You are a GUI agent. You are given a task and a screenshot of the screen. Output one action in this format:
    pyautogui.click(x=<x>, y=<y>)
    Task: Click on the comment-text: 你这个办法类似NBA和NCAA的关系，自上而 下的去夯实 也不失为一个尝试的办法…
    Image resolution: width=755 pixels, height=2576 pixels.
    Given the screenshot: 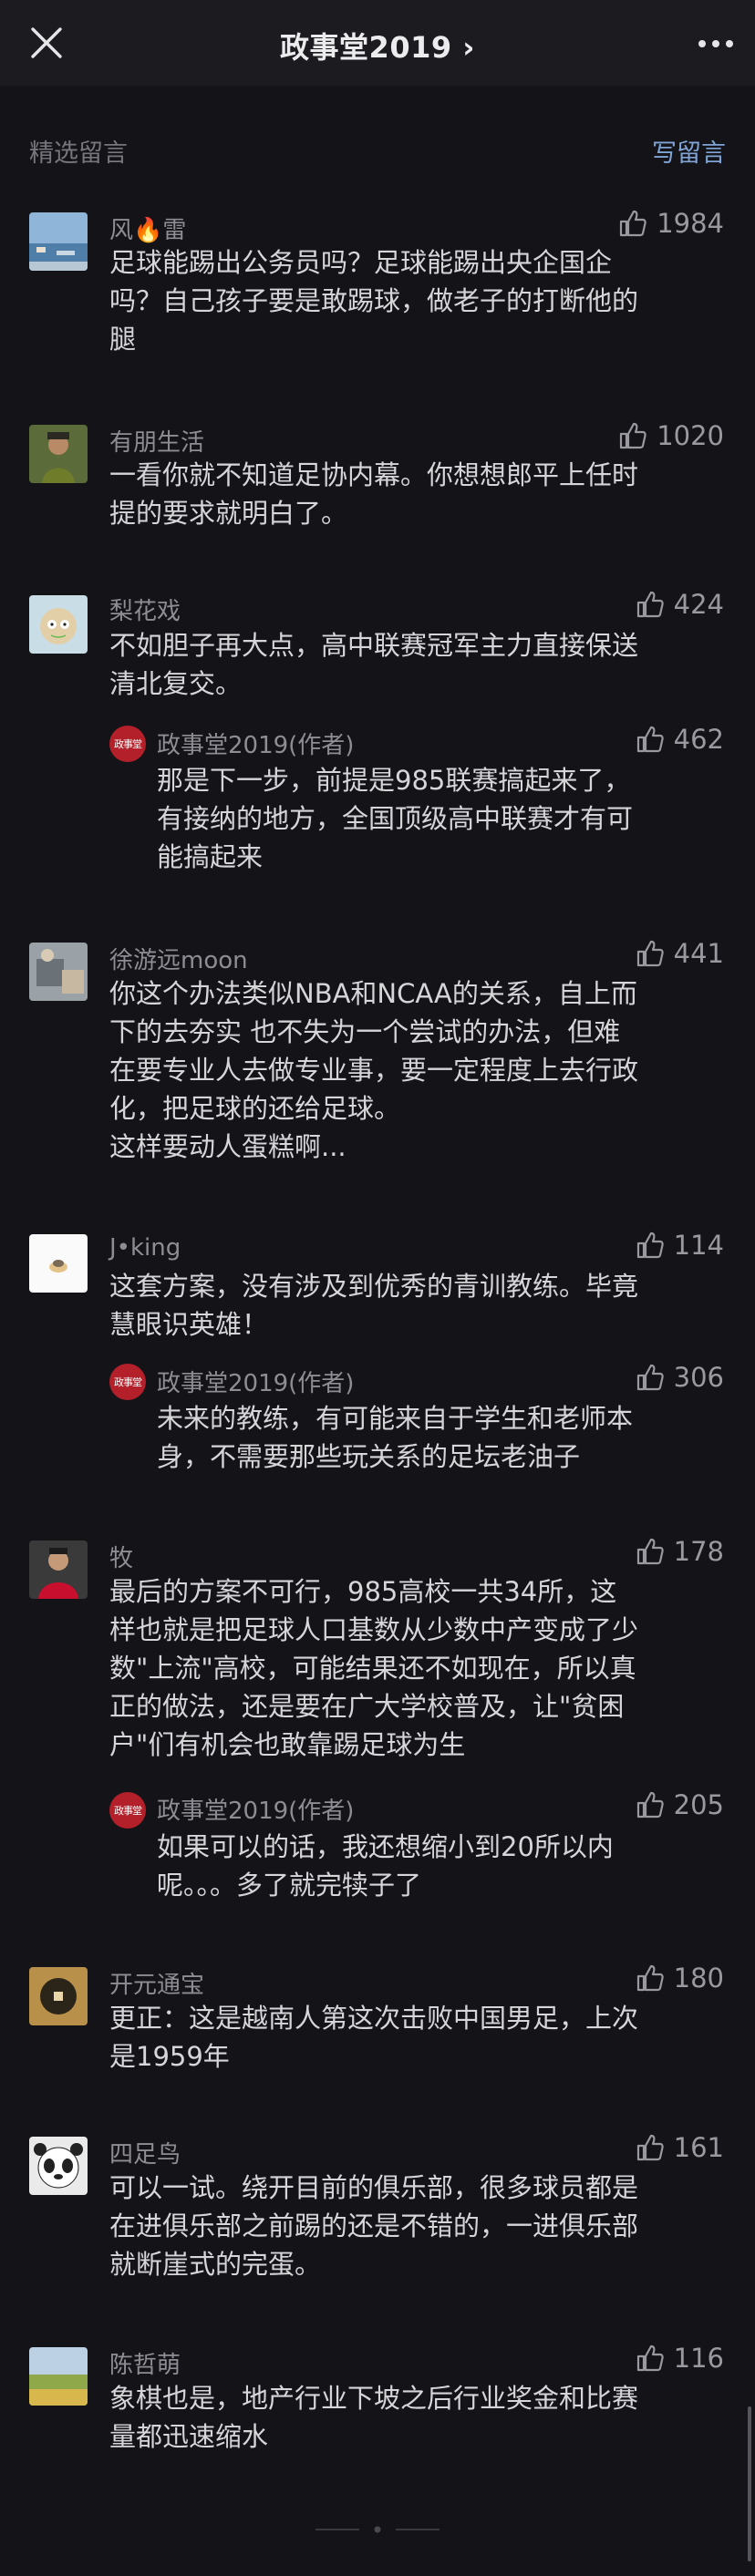 What is the action you would take?
    pyautogui.click(x=374, y=1070)
    